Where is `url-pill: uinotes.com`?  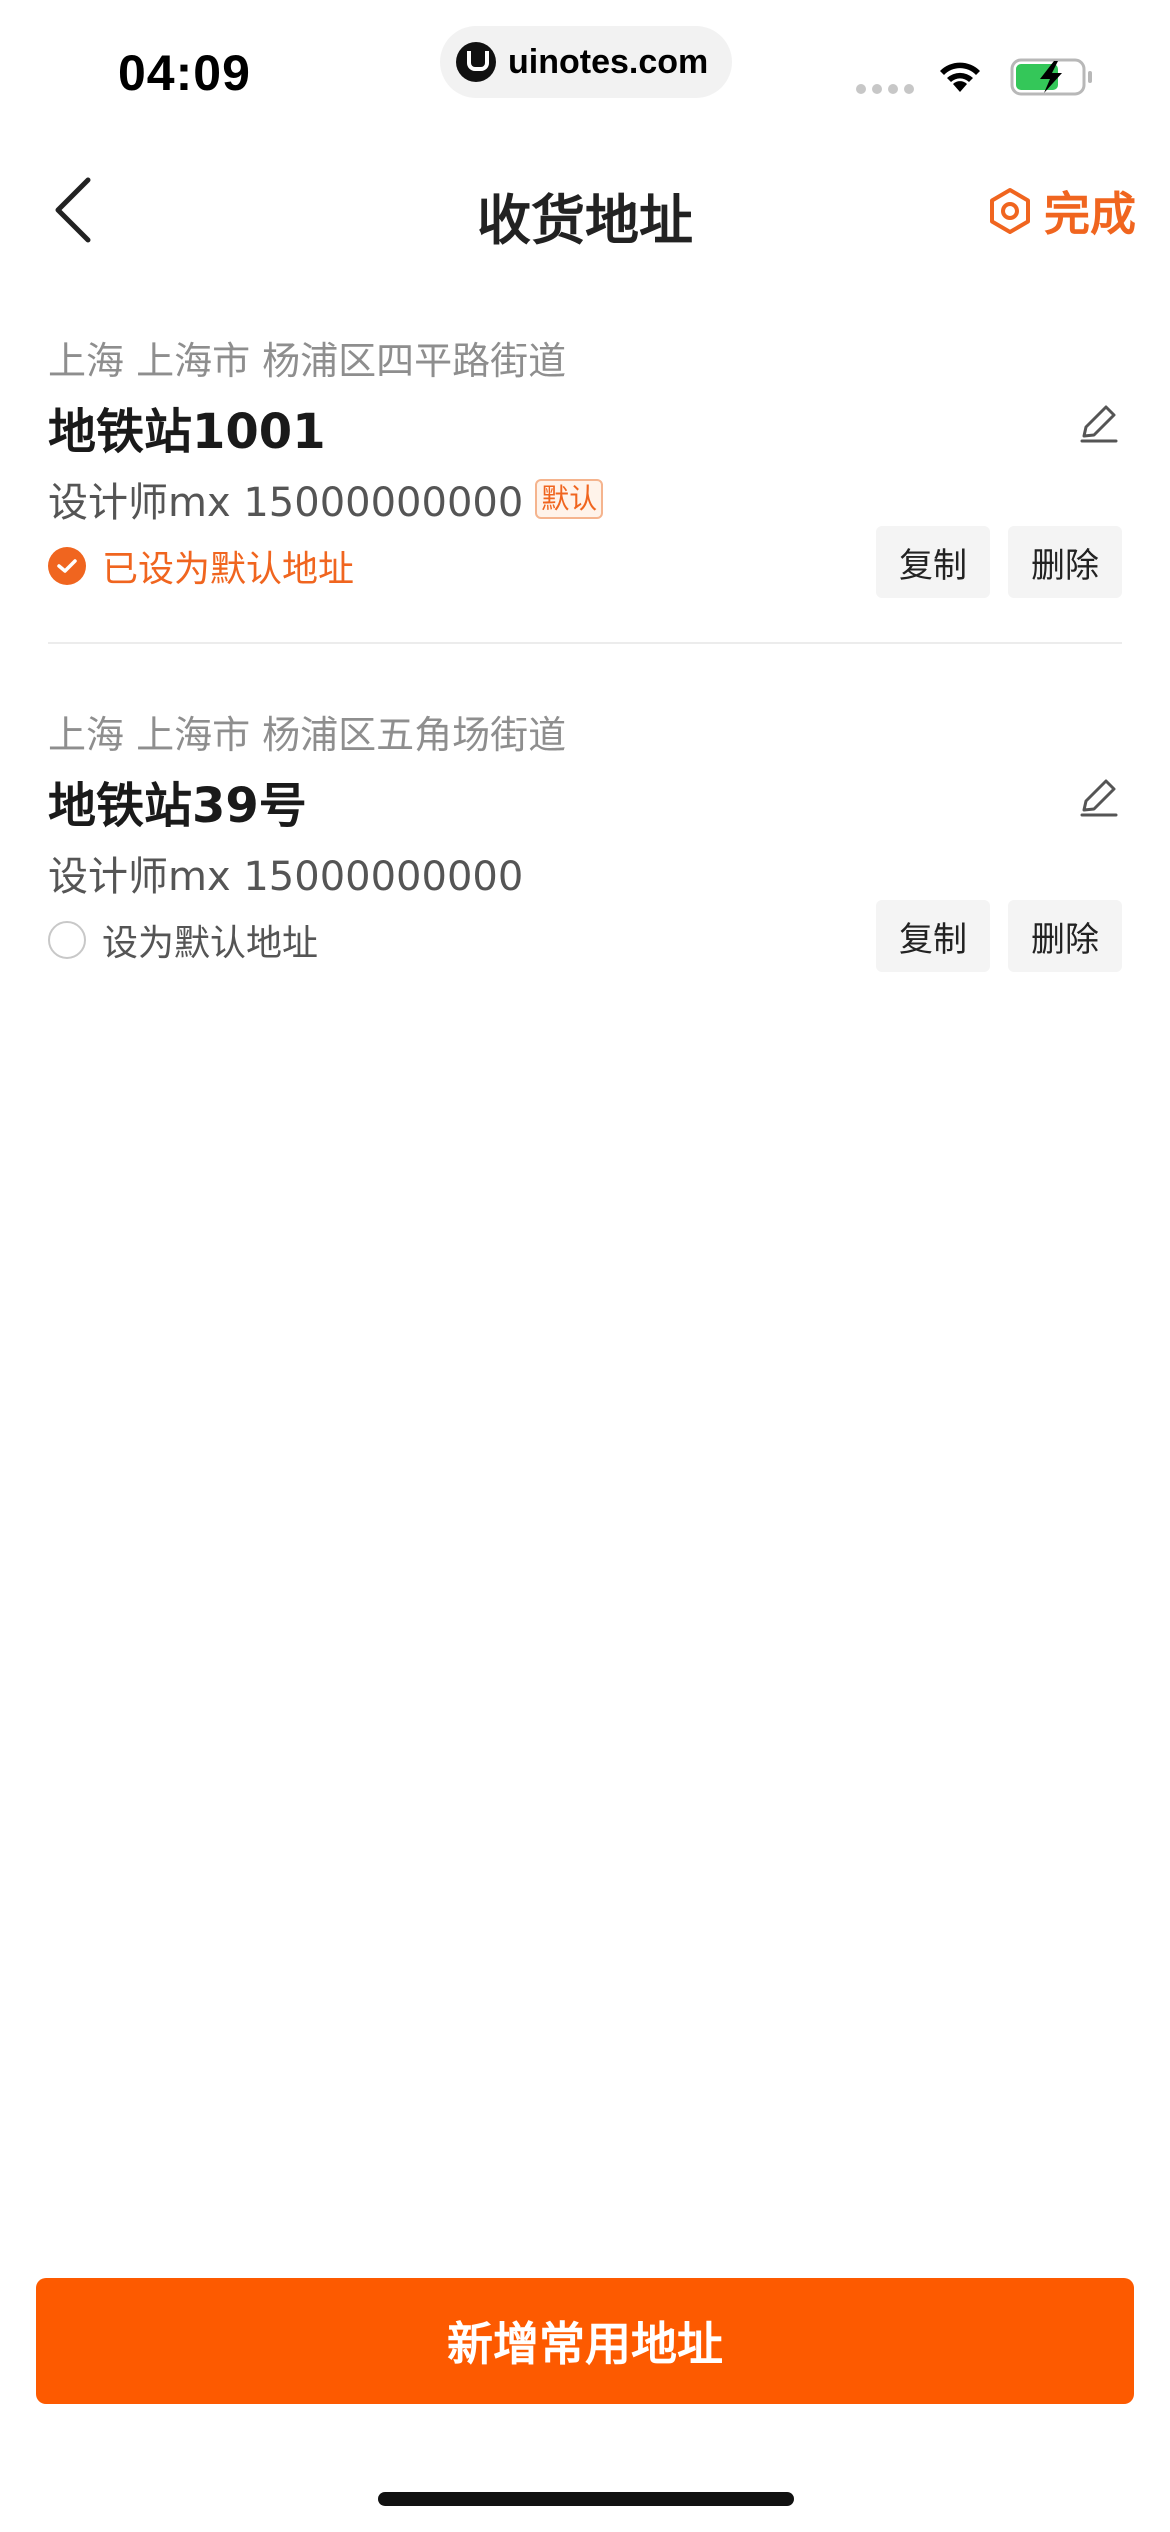 url-pill: uinotes.com is located at coordinates (586, 62).